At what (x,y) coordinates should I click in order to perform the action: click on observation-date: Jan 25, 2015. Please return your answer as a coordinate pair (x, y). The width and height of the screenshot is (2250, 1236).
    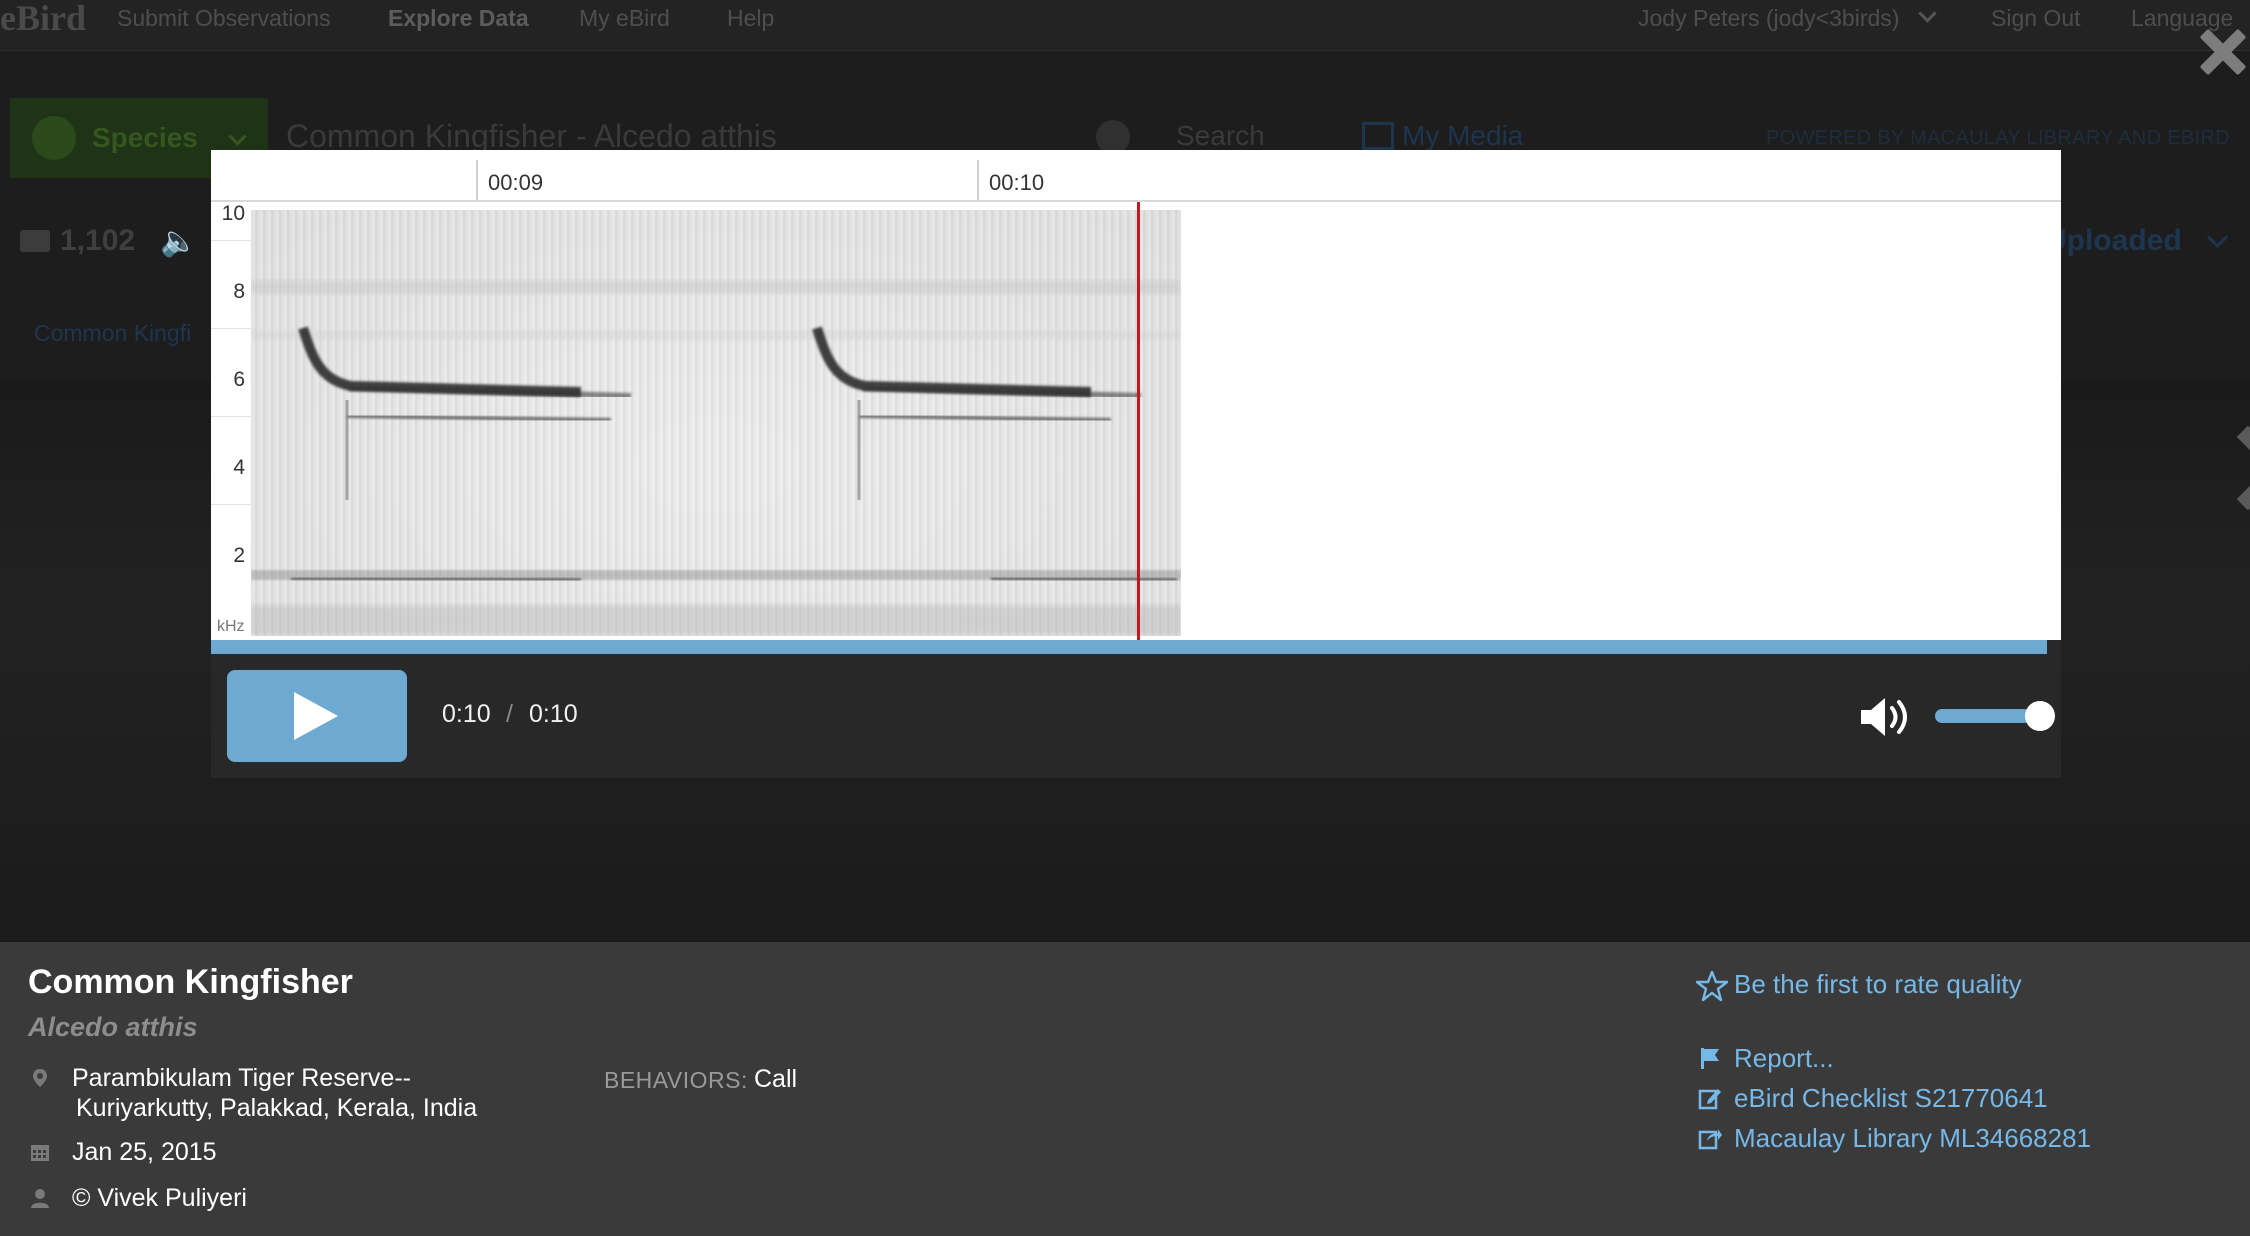
    Looking at the image, I should click on (144, 1152).